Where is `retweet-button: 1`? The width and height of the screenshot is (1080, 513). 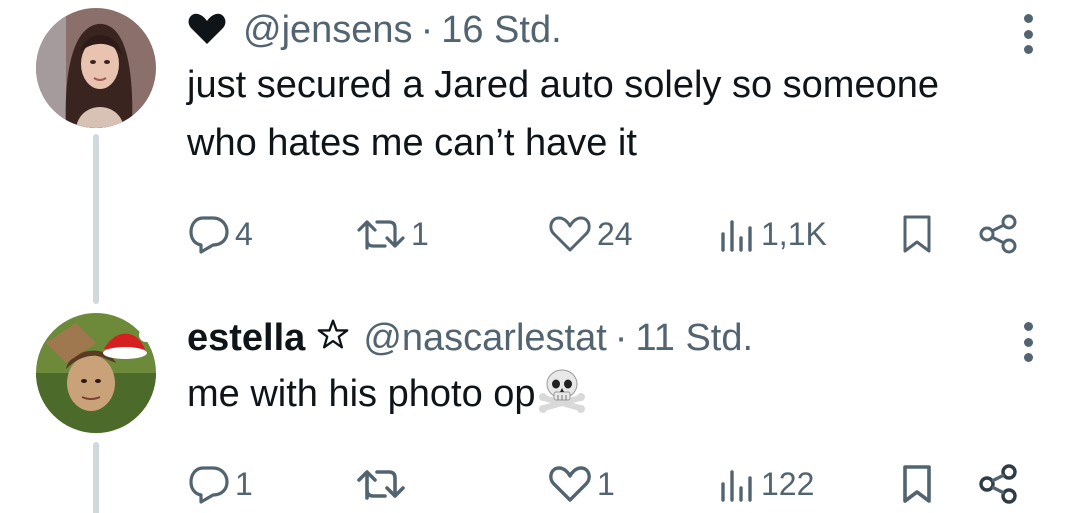
retweet-button: 1 is located at coordinates (392, 234).